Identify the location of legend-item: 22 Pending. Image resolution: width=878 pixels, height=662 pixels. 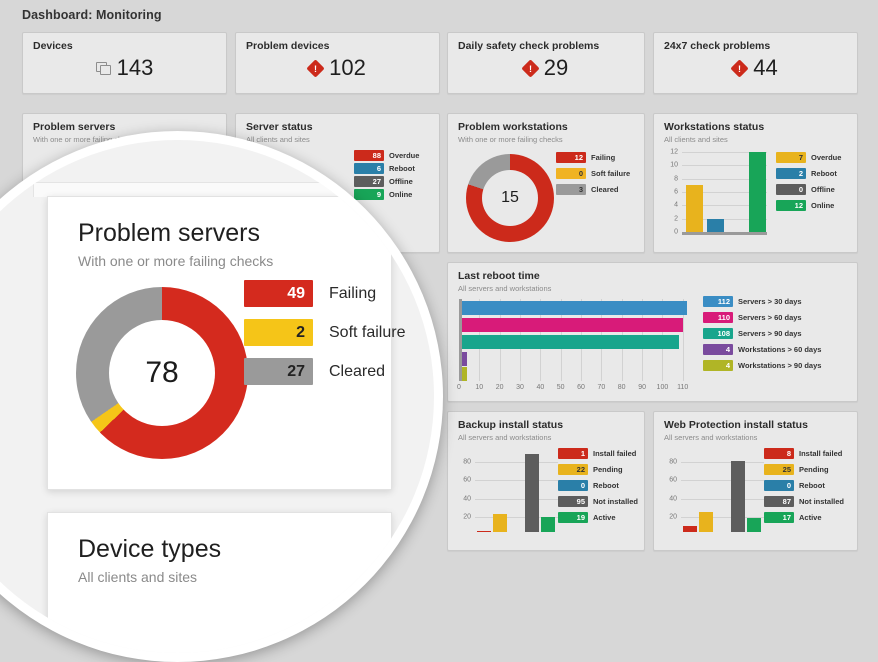
(598, 469).